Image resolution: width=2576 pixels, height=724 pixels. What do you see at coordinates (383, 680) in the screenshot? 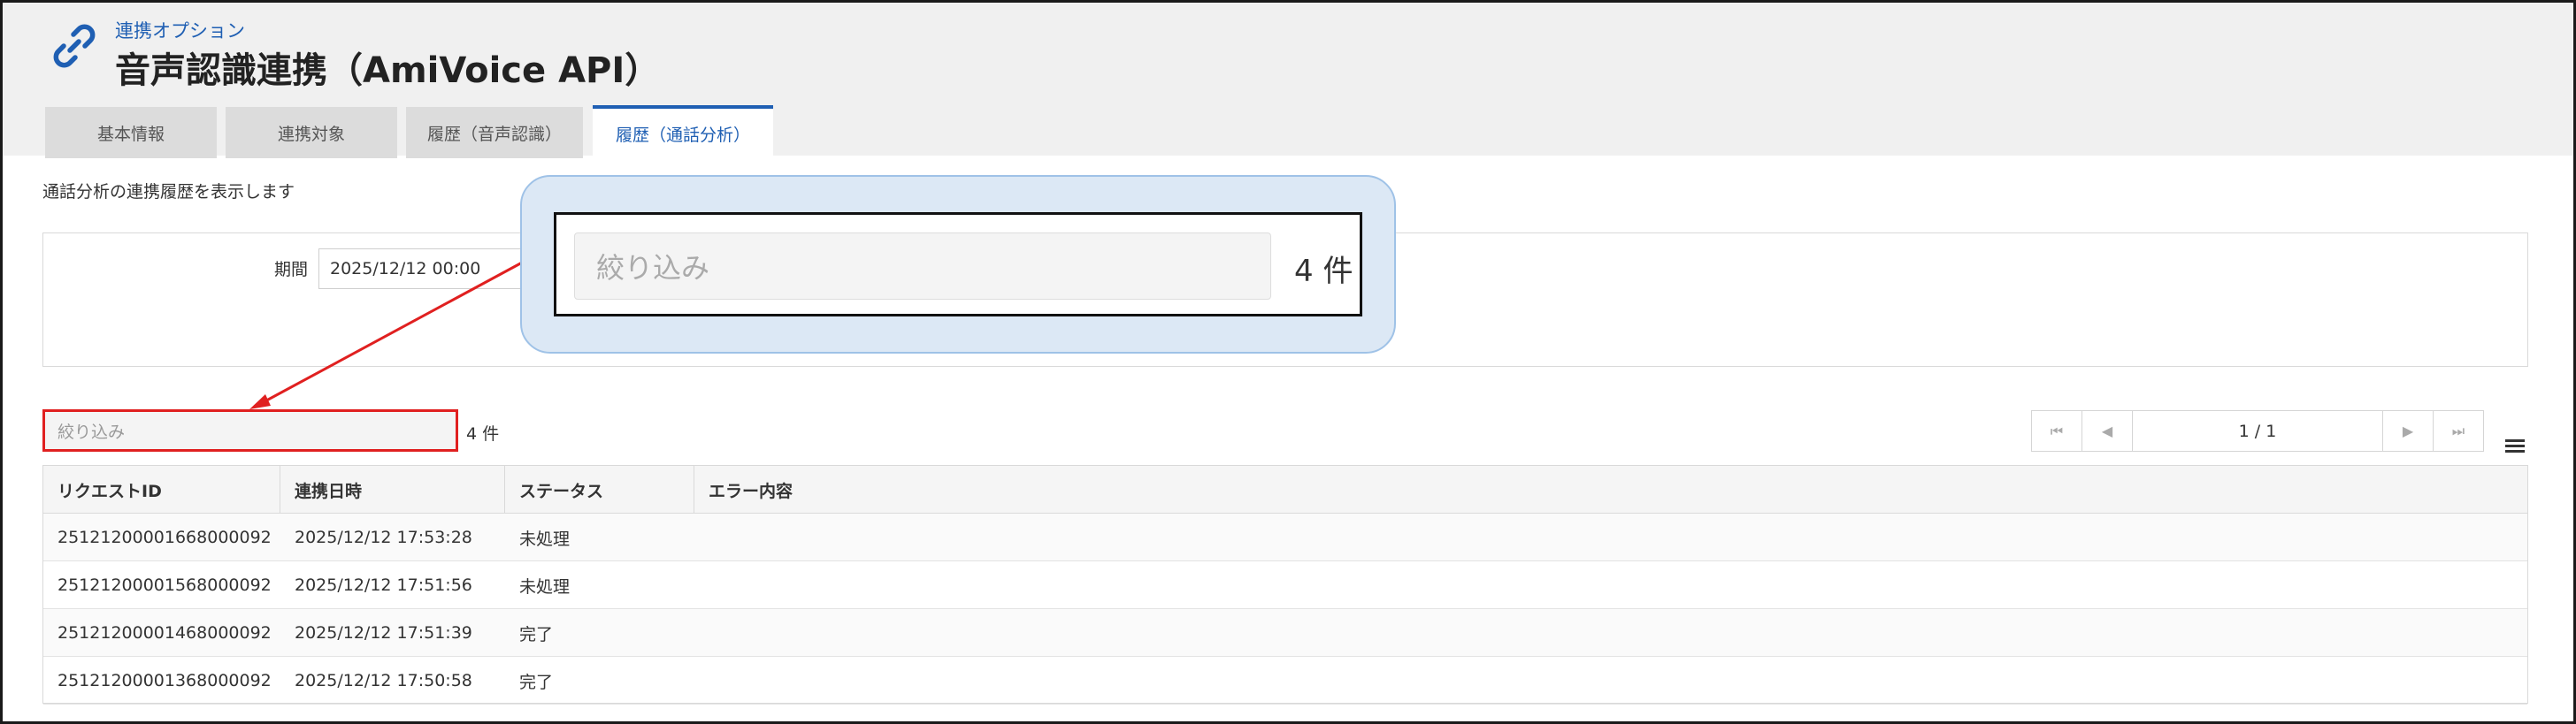
I see `cell-datetime: 2025/12/12 17:50:58` at bounding box center [383, 680].